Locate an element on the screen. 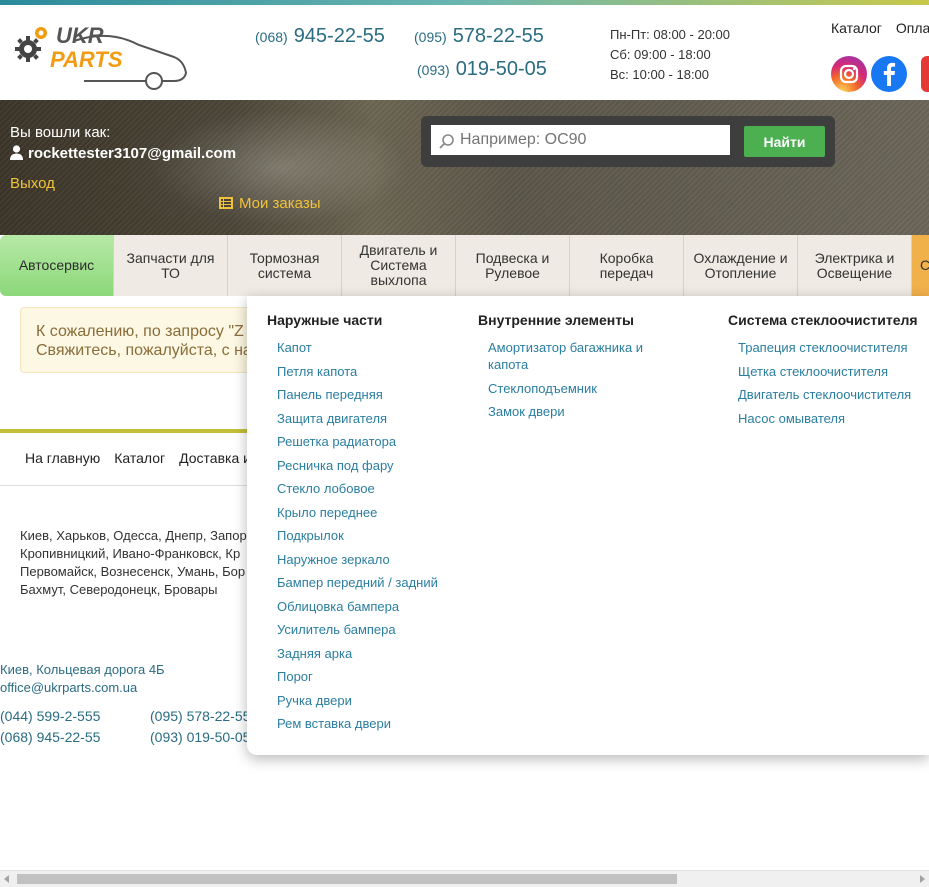 This screenshot has height=887, width=929. phone-3: (093) 019-50-05 is located at coordinates (482, 69).